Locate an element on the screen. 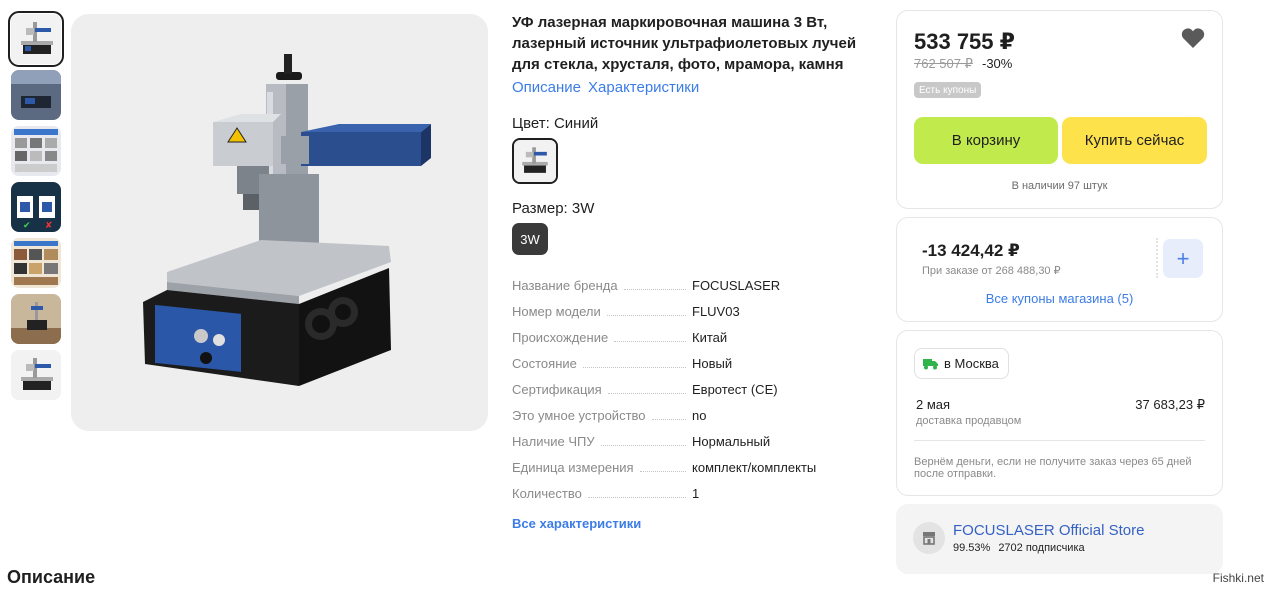 Image resolution: width=1269 pixels, height=590 pixels. spec-value: Китай is located at coordinates (710, 337).